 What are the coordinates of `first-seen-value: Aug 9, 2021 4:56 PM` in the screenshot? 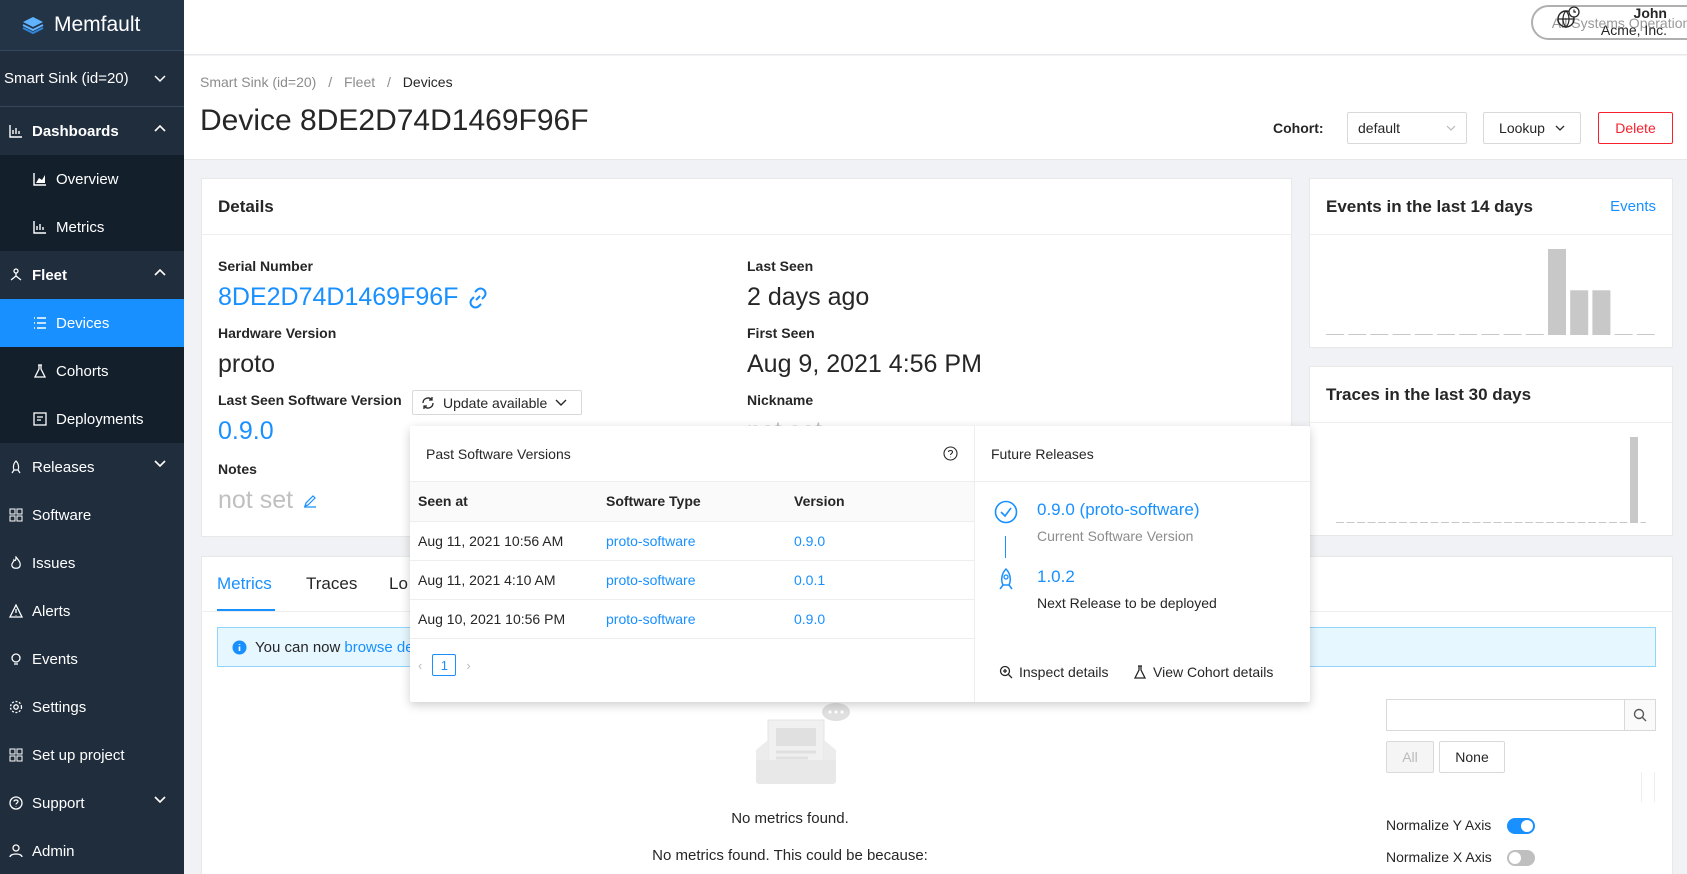 It's located at (864, 364).